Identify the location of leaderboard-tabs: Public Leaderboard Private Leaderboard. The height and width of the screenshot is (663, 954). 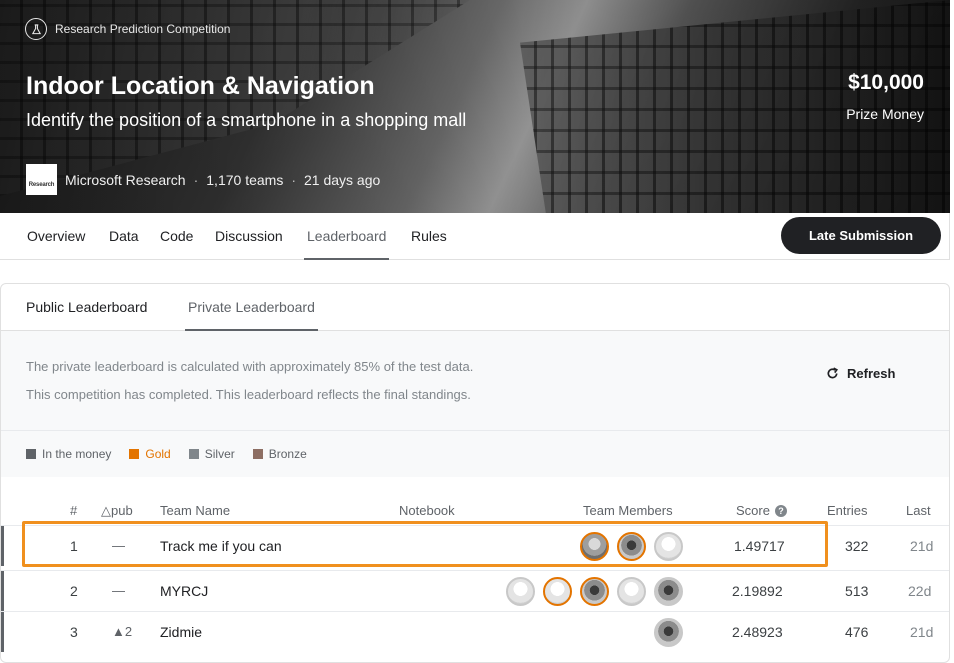
(475, 307).